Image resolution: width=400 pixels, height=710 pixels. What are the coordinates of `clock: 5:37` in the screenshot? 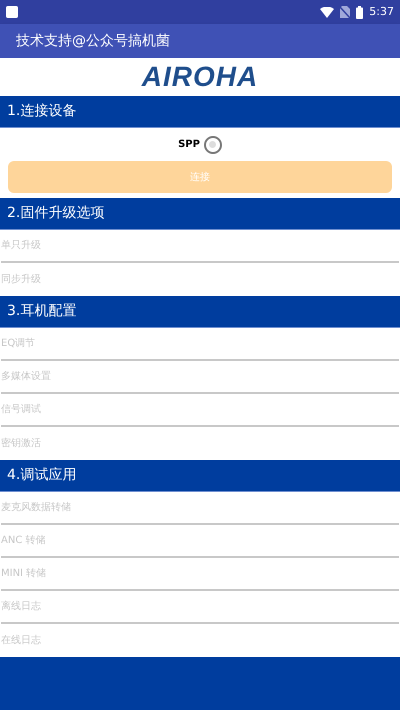 It's located at (381, 12).